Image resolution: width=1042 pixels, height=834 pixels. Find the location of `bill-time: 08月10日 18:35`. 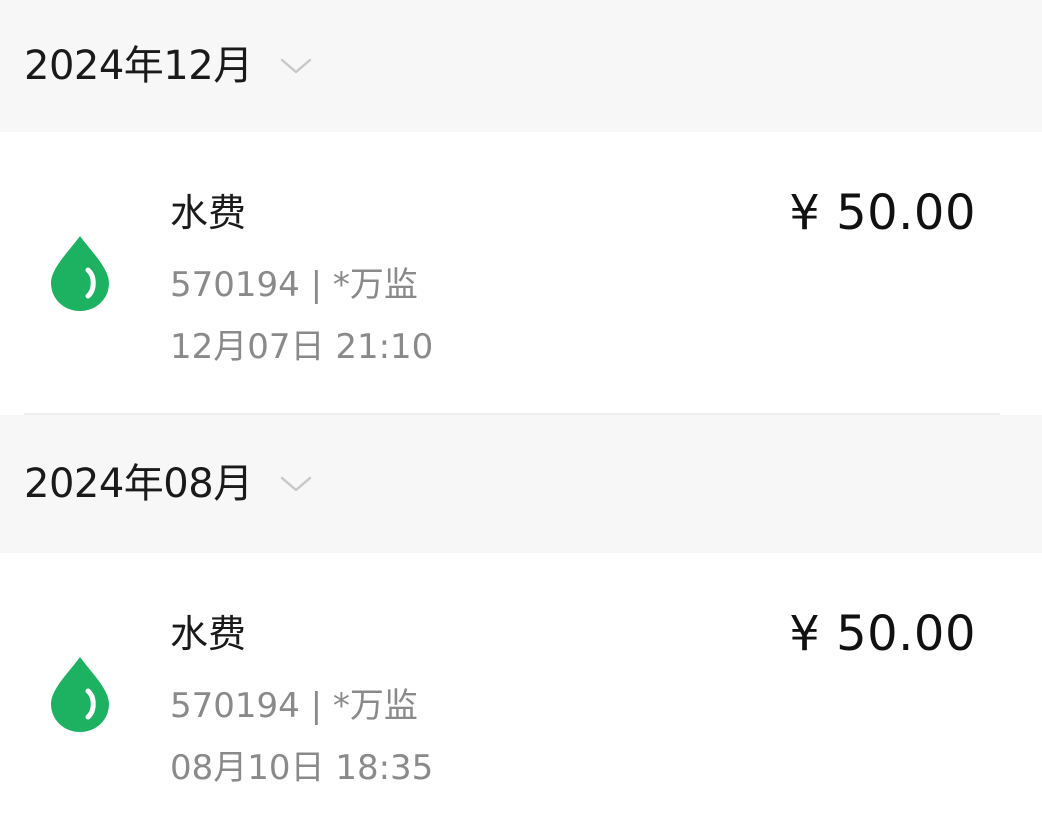

bill-time: 08月10日 18:35 is located at coordinates (302, 768).